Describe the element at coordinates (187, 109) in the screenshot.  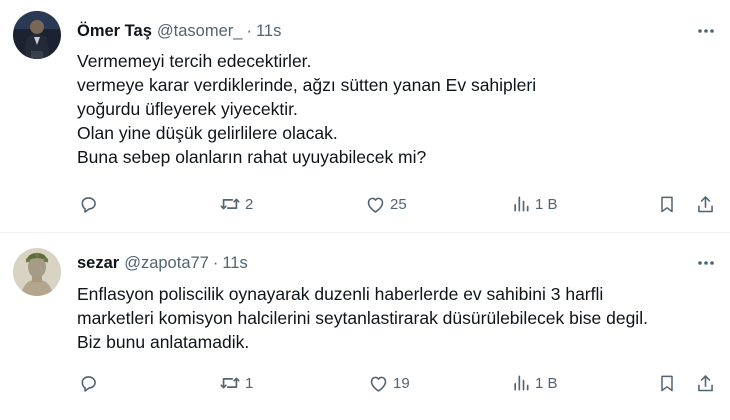
I see `tweet-text-line: yoğurdu üfleyerek yiyecektir.` at that location.